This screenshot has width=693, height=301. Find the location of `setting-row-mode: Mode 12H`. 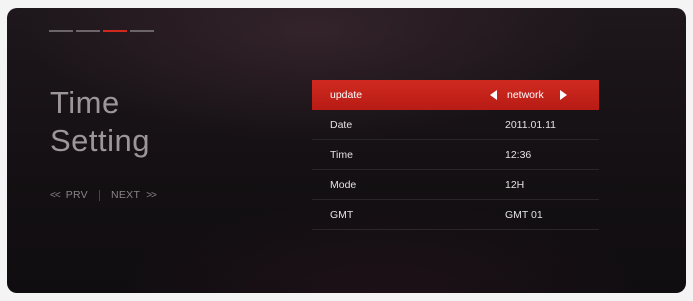

setting-row-mode: Mode 12H is located at coordinates (455, 185).